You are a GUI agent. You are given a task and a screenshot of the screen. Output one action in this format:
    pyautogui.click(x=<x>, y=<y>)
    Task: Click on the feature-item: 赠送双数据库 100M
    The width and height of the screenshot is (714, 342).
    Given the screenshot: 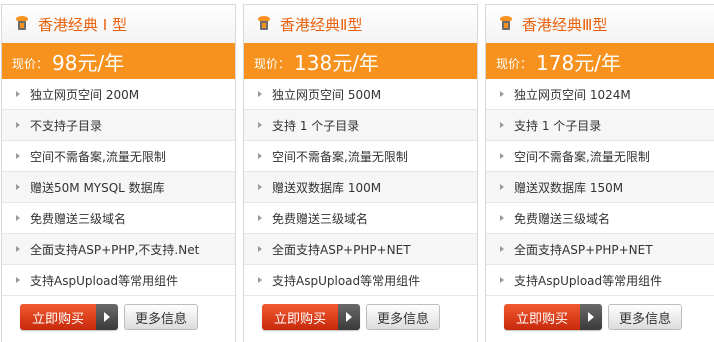 What is the action you would take?
    pyautogui.click(x=360, y=187)
    